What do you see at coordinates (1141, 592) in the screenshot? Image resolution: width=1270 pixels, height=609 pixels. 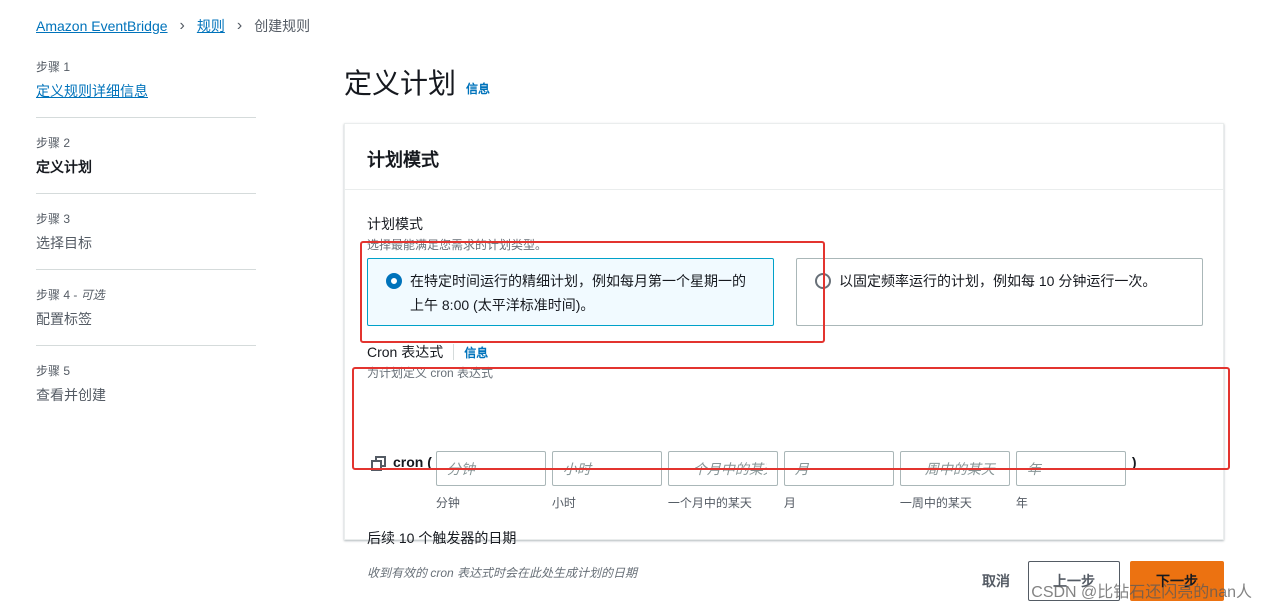 I see `watermark: CSDN @比钻石还闪亮的nan人` at bounding box center [1141, 592].